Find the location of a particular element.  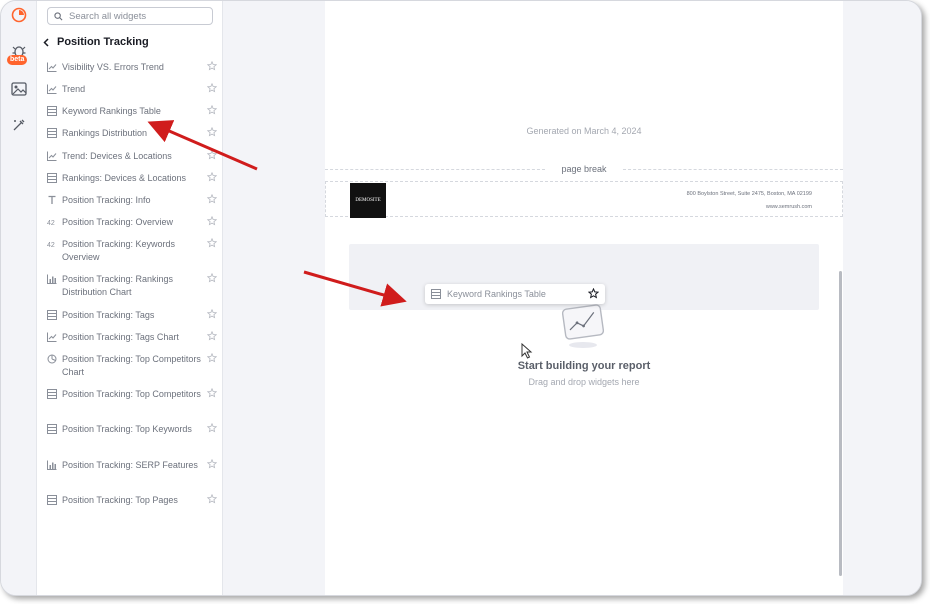

beta-badge: beta is located at coordinates (17, 60).